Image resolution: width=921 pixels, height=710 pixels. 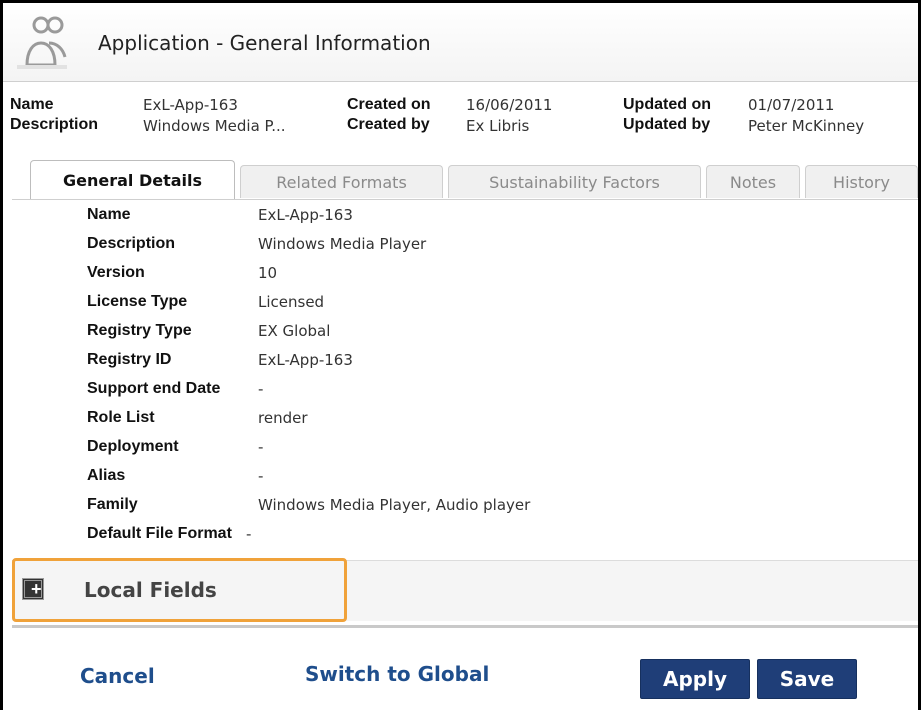 What do you see at coordinates (465, 199) in the screenshot?
I see `tab-divider` at bounding box center [465, 199].